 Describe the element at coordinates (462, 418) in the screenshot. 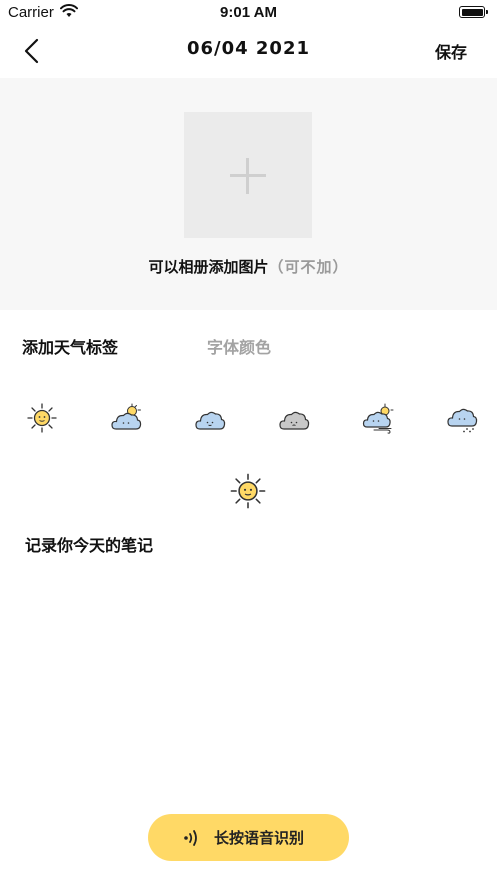

I see `snow-icon` at that location.